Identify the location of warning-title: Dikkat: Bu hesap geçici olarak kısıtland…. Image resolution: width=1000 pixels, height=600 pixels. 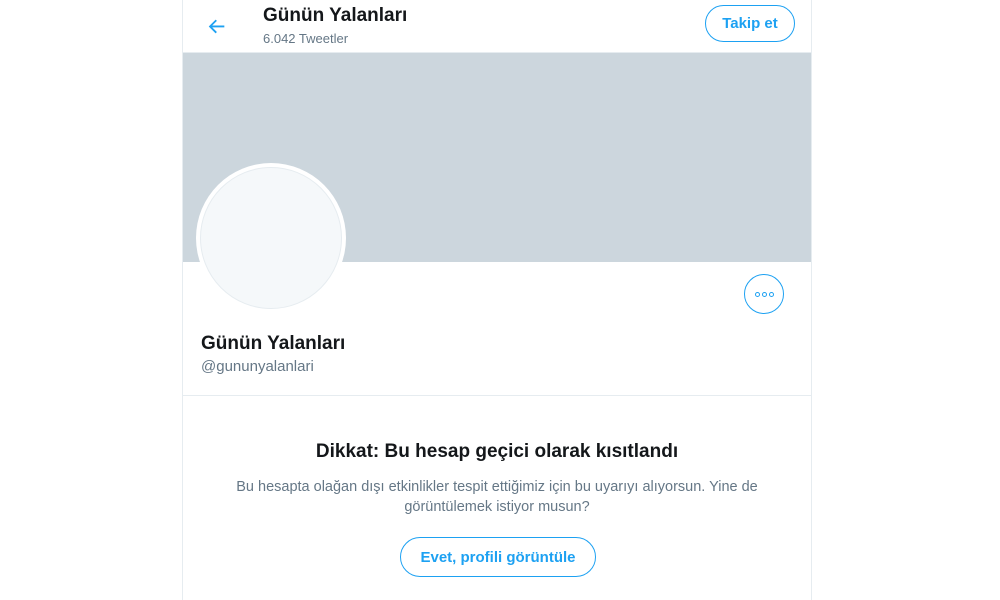
(497, 451).